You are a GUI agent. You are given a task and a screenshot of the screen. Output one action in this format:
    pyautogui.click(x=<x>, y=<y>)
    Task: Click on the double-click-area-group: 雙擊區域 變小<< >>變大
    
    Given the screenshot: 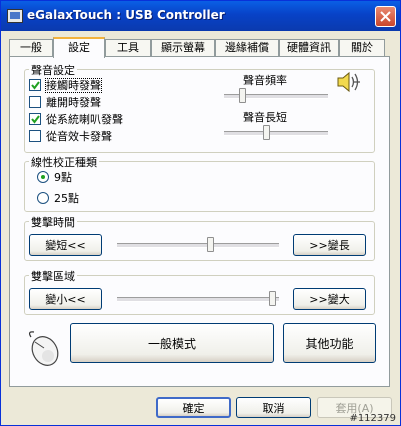 What is the action you would take?
    pyautogui.click(x=199, y=291)
    